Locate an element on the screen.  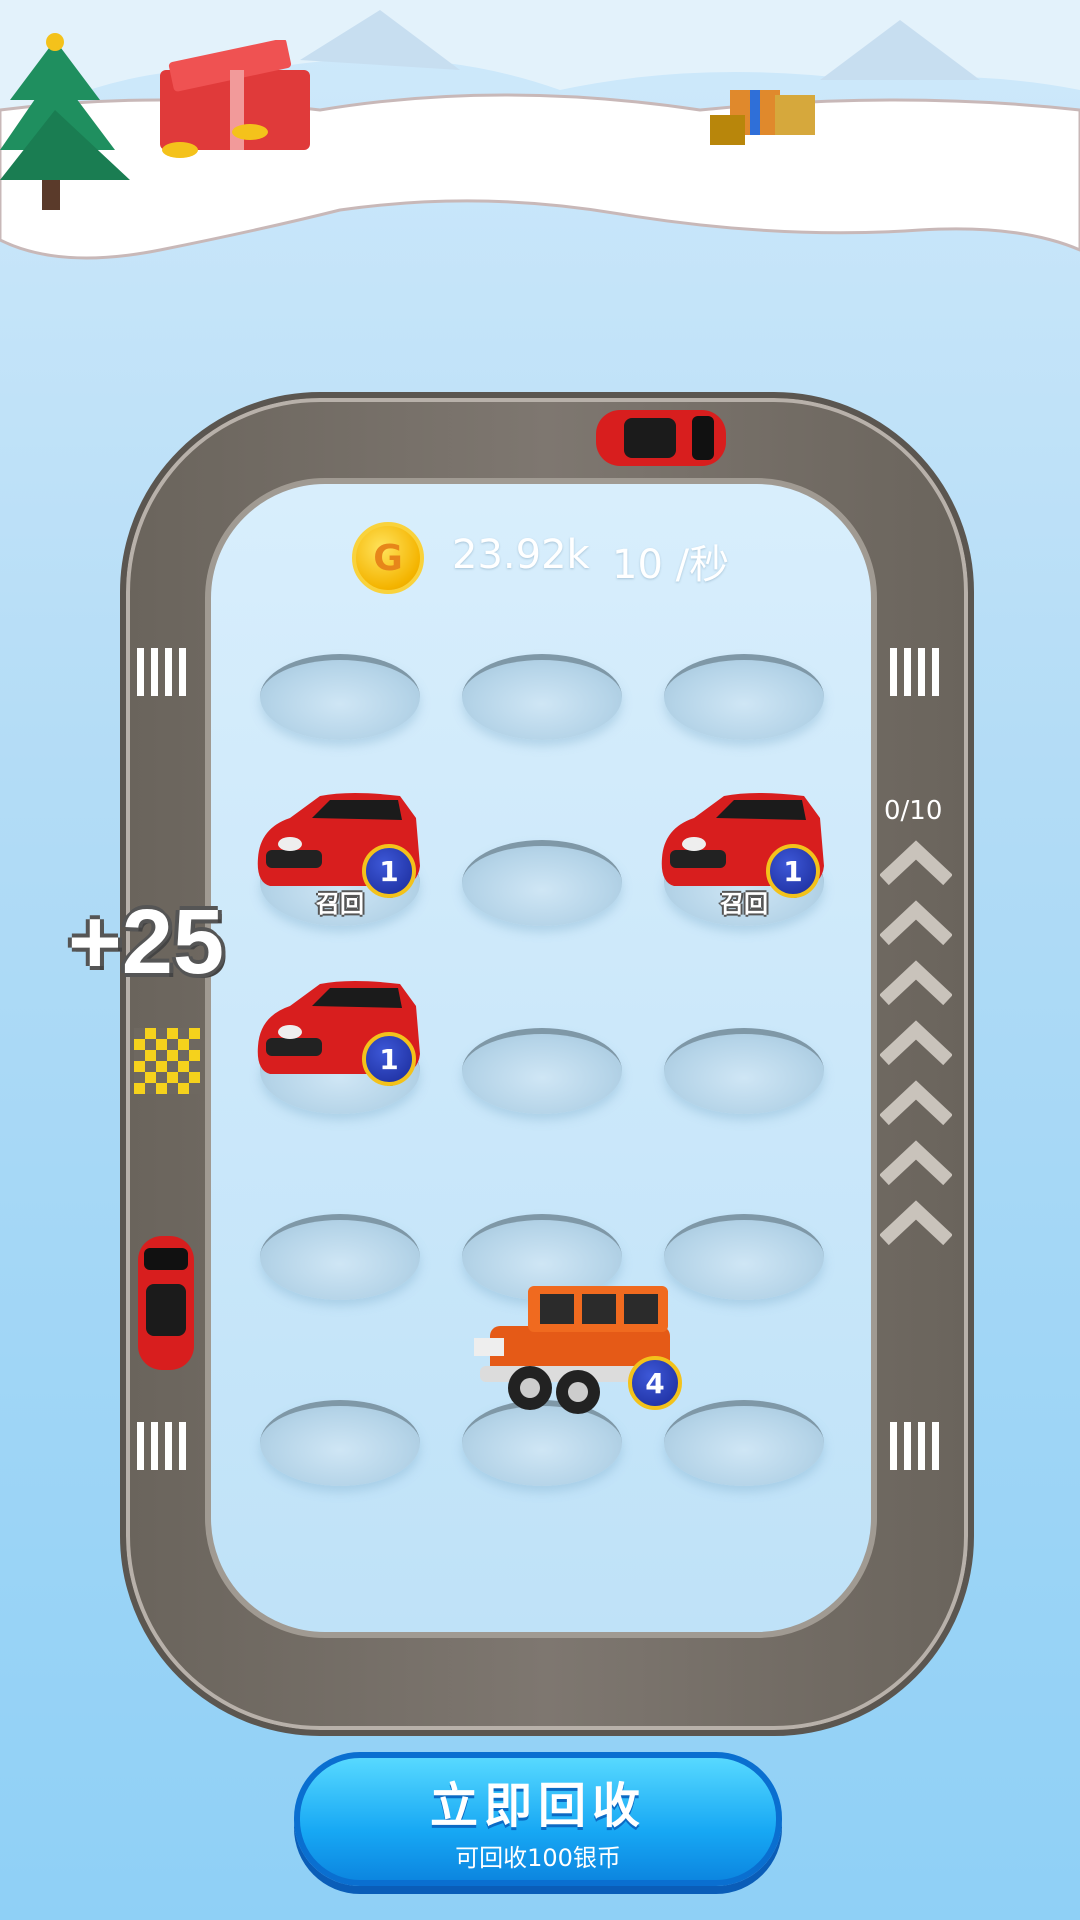
recycle-button-label: 立即回收 is located at coordinates (537, 1805).